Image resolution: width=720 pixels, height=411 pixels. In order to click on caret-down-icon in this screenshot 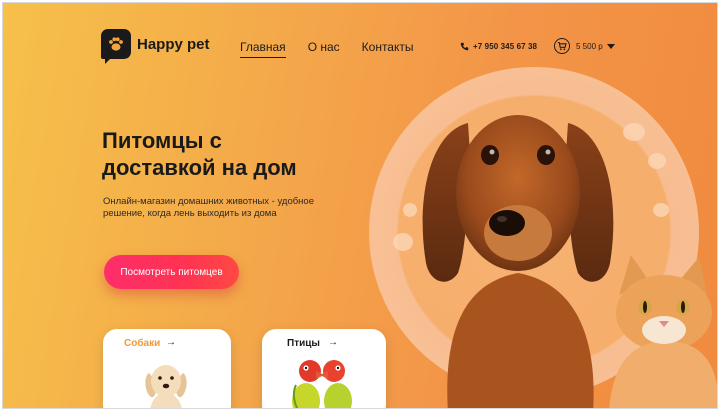, I will do `click(610, 46)`.